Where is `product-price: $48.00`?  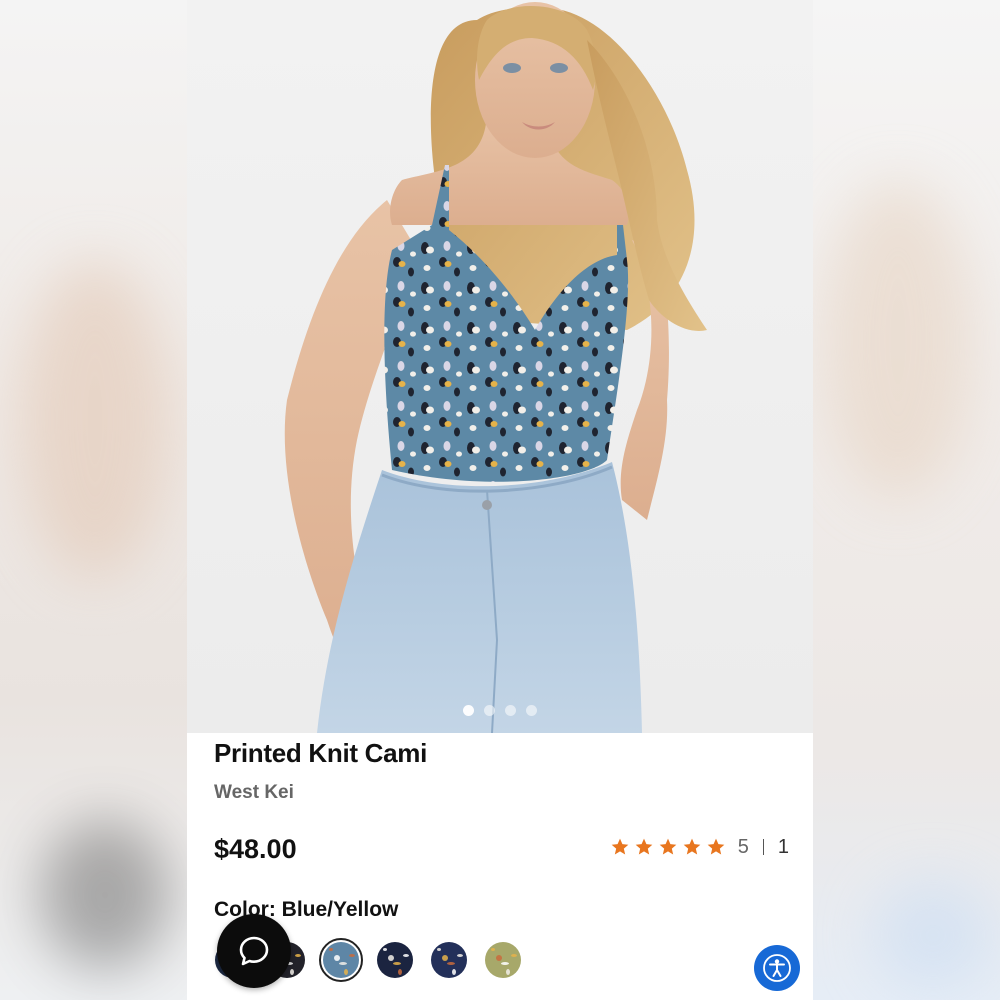
product-price: $48.00 is located at coordinates (255, 849).